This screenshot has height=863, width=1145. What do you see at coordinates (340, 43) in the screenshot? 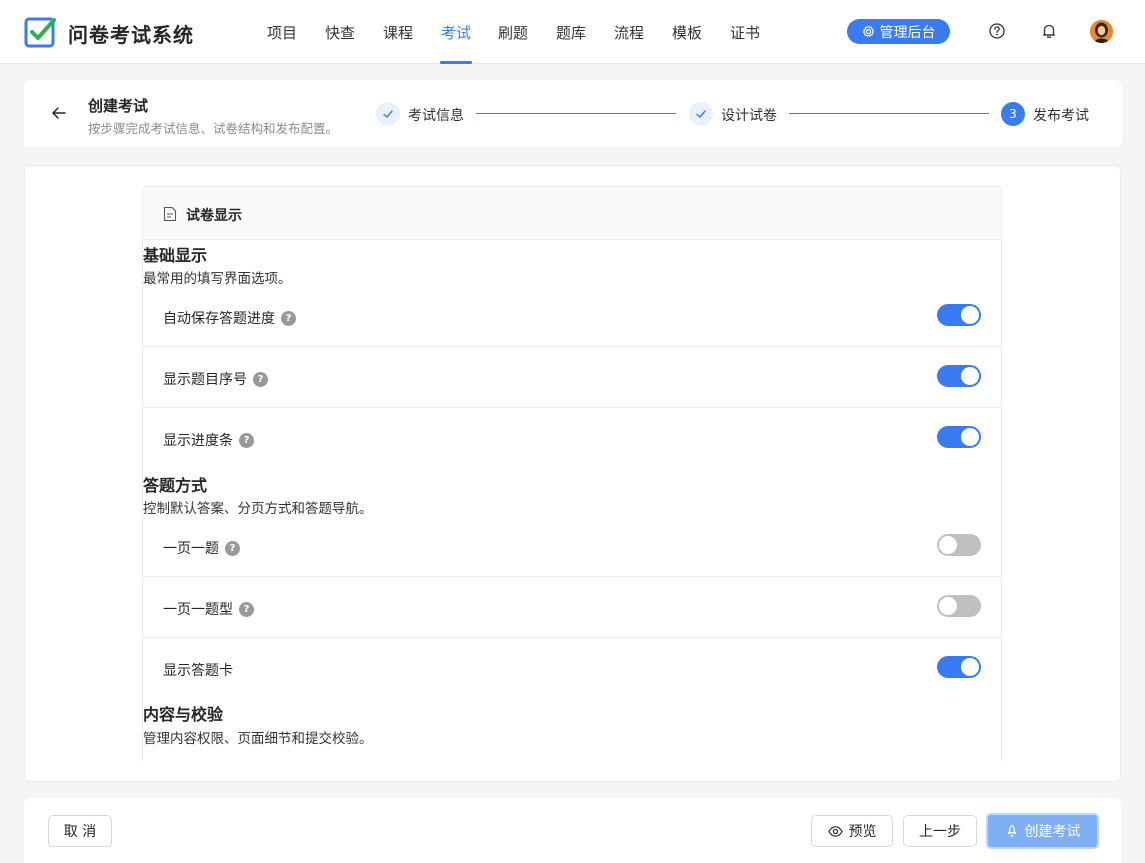
I see `nav-item-quick-check: 快查` at bounding box center [340, 43].